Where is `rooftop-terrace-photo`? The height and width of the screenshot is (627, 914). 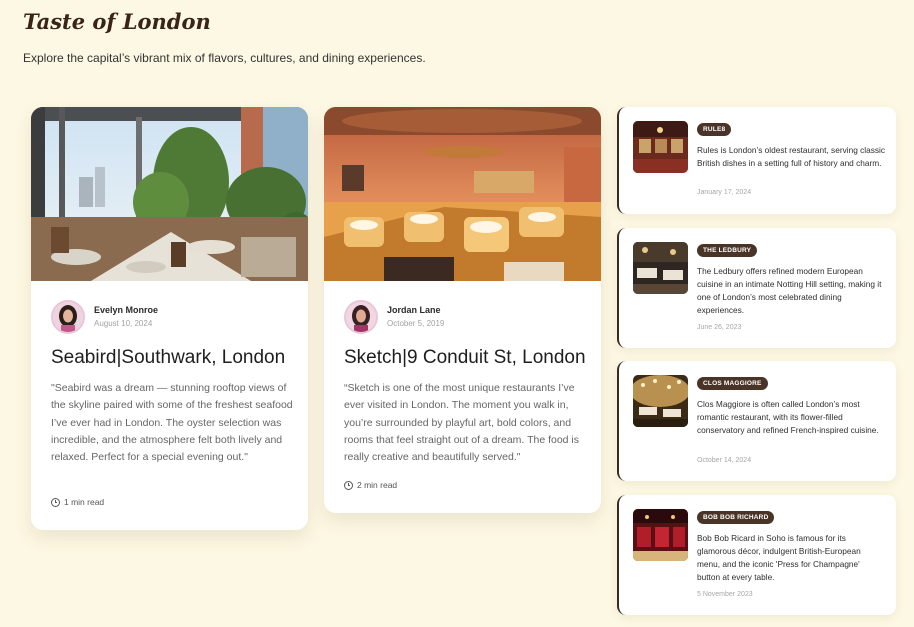
rooftop-terrace-photo is located at coordinates (169, 194).